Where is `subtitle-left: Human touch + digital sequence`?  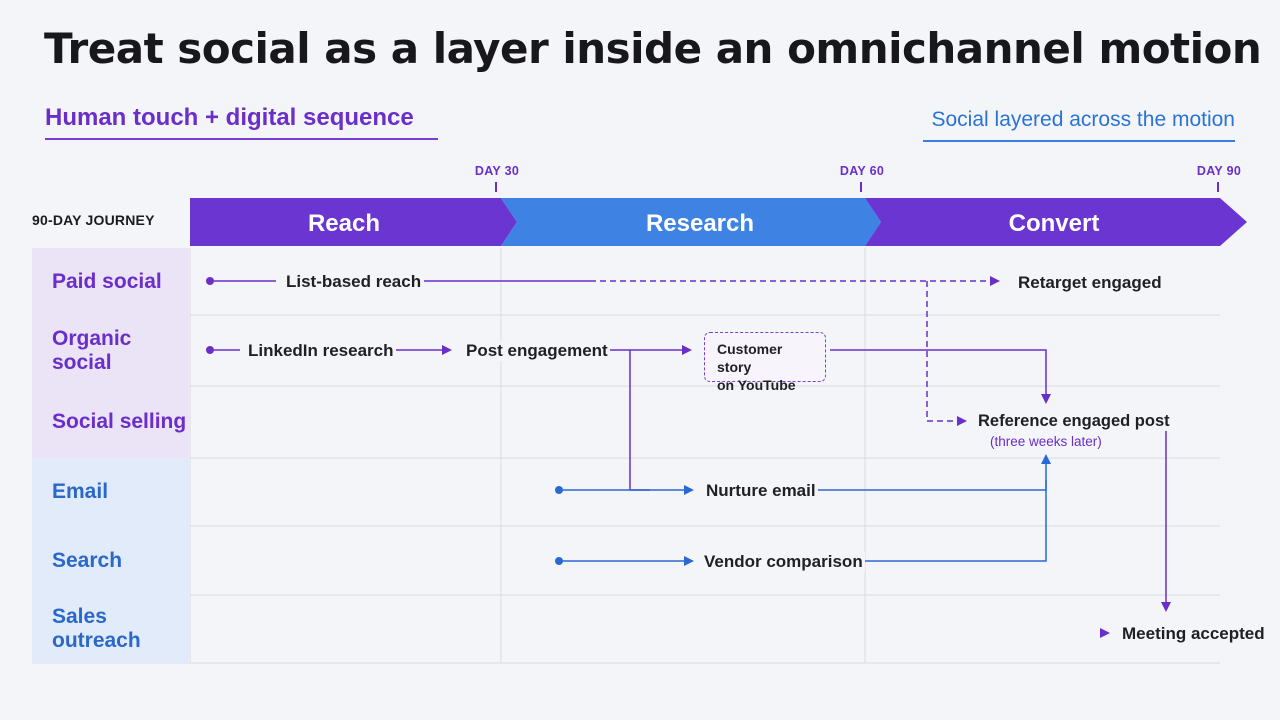
subtitle-left: Human touch + digital sequence is located at coordinates (241, 122).